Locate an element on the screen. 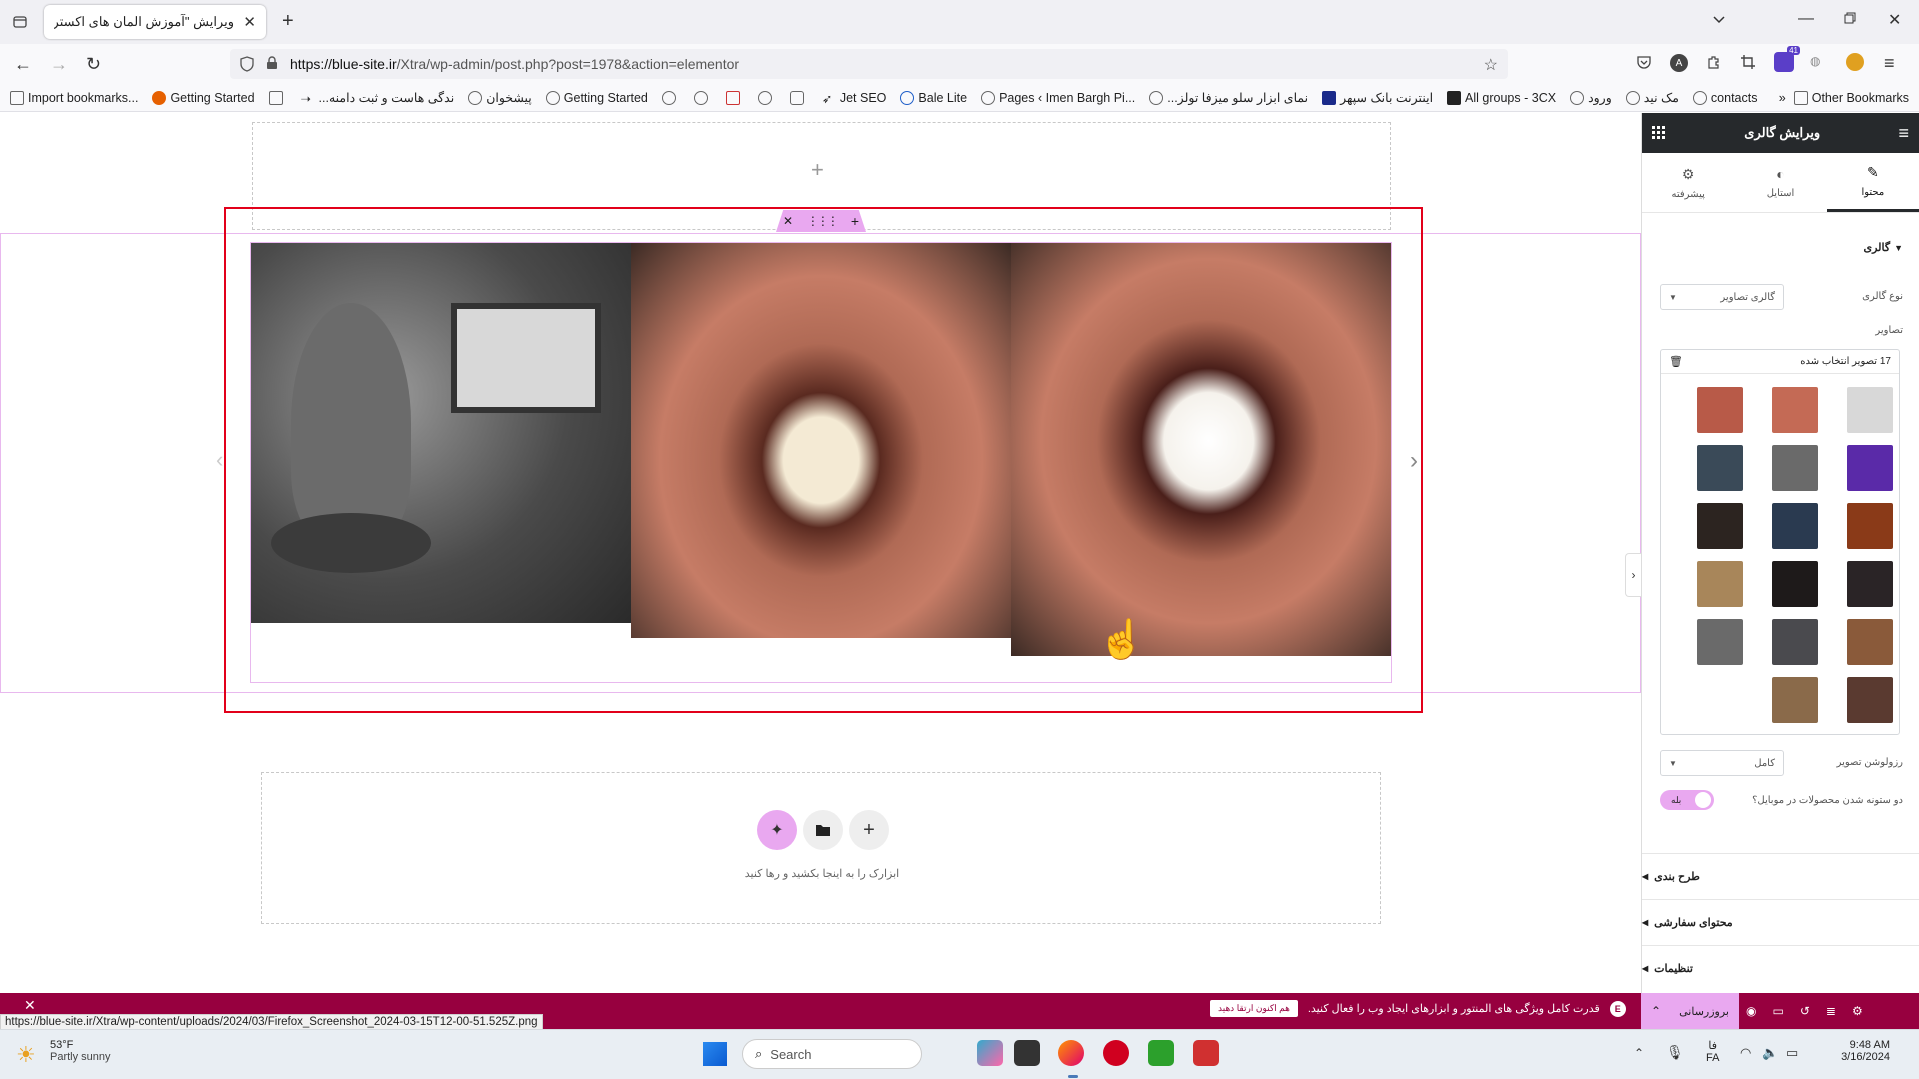 The width and height of the screenshot is (1919, 1079). forward-icon: → is located at coordinates (59, 64).